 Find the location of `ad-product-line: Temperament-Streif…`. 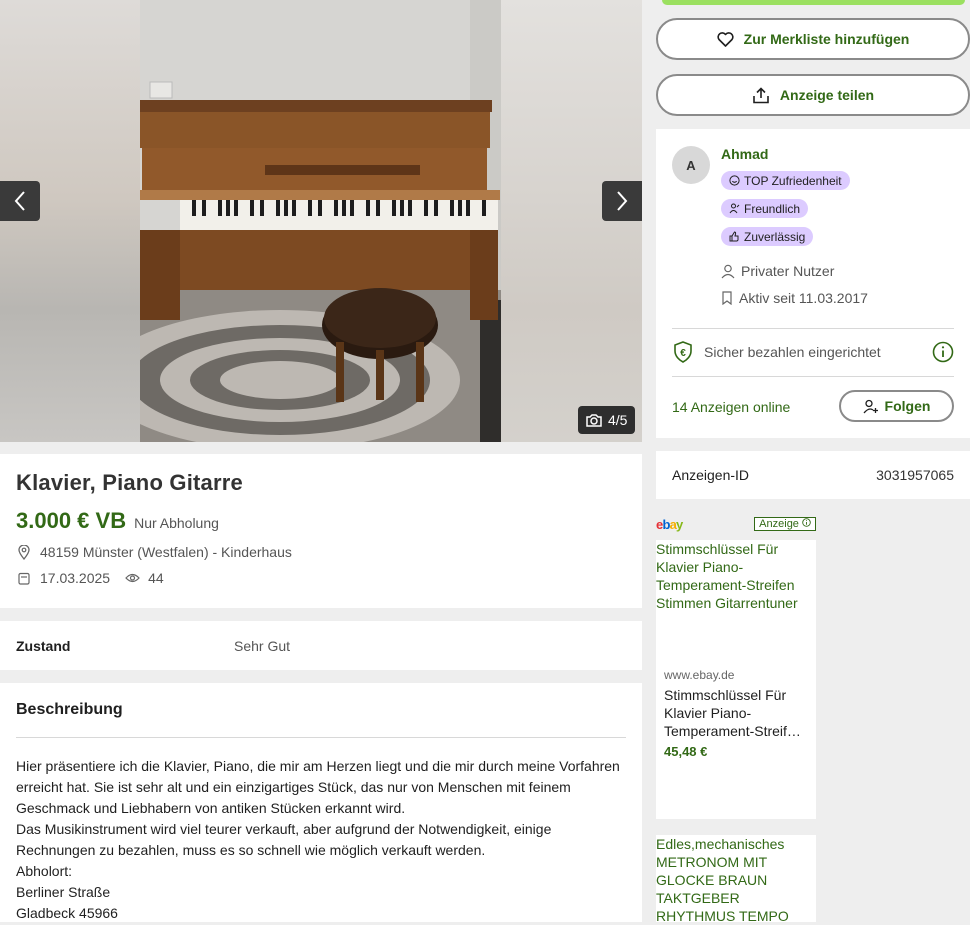

ad-product-line: Temperament-Streif… is located at coordinates (732, 731).